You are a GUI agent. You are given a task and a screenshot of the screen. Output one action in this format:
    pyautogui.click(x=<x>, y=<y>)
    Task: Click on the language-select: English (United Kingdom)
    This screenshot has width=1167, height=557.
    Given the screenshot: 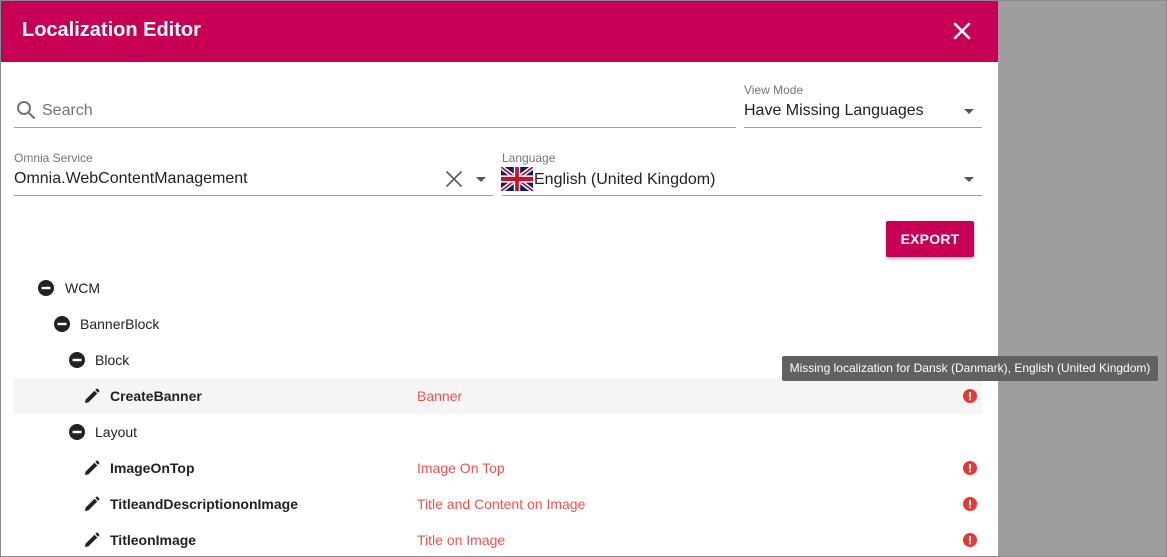 What is the action you would take?
    pyautogui.click(x=624, y=180)
    